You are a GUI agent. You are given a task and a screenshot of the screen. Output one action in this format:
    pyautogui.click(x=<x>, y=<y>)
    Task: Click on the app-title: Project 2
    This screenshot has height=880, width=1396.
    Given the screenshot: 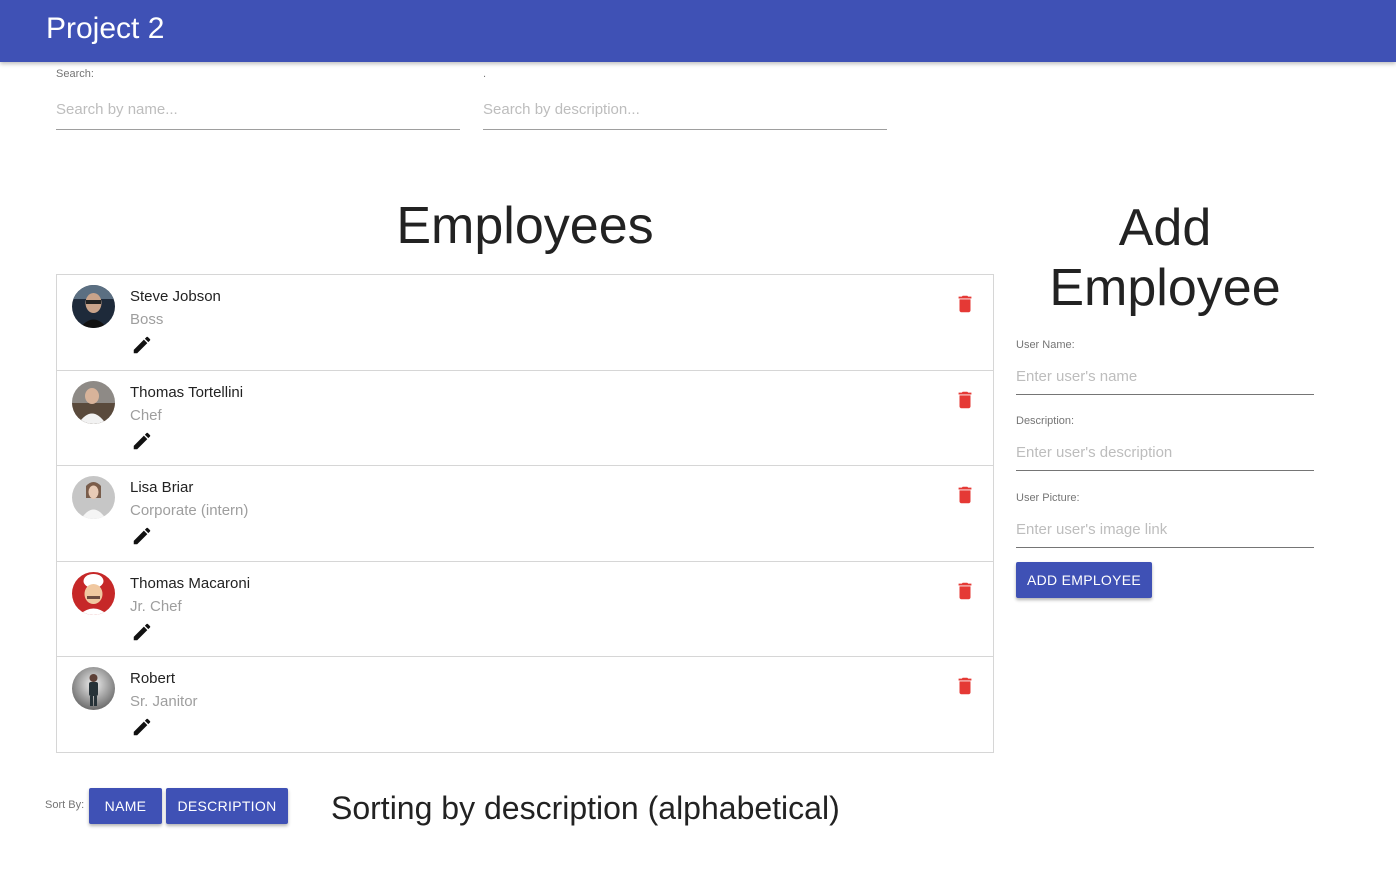 What is the action you would take?
    pyautogui.click(x=105, y=28)
    